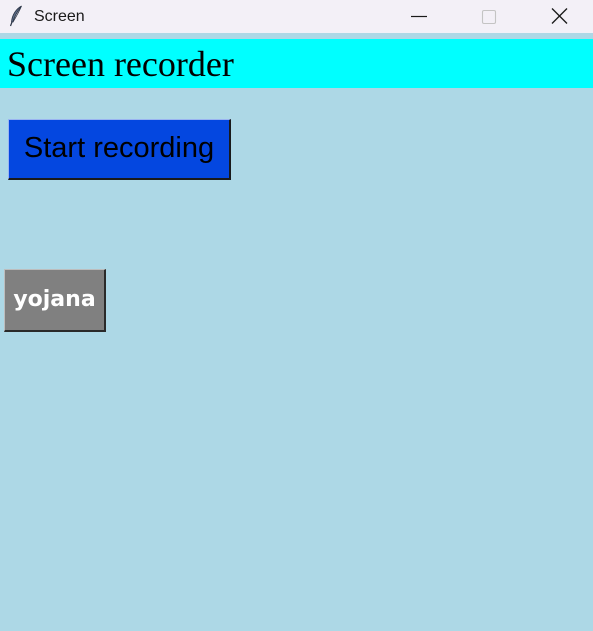  I want to click on yojana-button: yojana, so click(55, 300).